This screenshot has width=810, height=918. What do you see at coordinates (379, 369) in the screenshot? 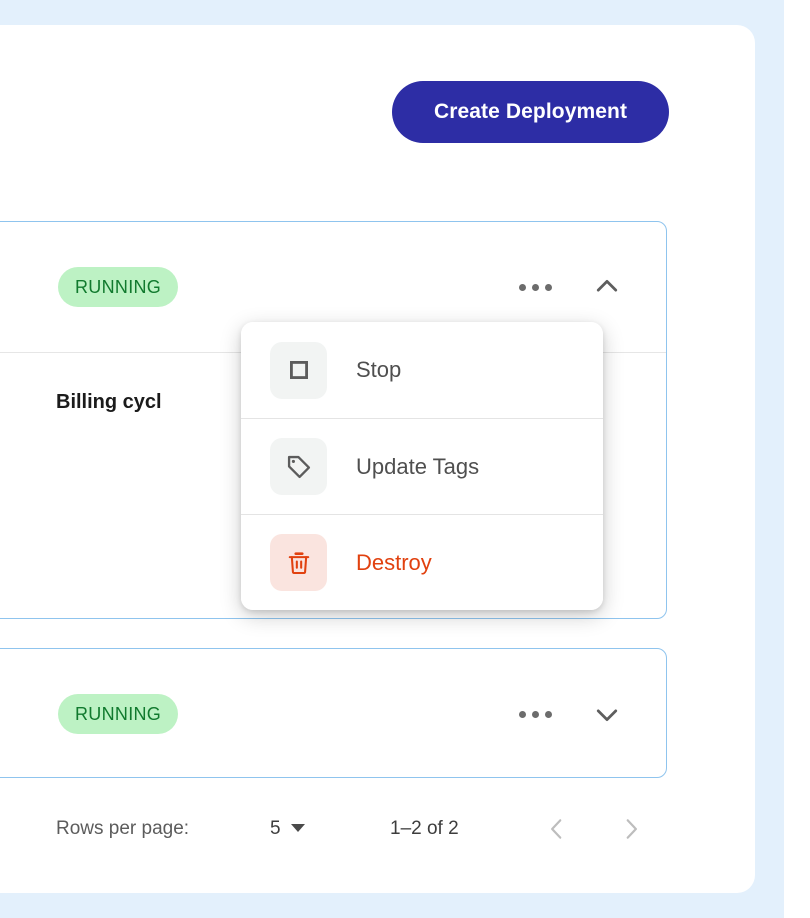
I see `menu-item-label: Stop` at bounding box center [379, 369].